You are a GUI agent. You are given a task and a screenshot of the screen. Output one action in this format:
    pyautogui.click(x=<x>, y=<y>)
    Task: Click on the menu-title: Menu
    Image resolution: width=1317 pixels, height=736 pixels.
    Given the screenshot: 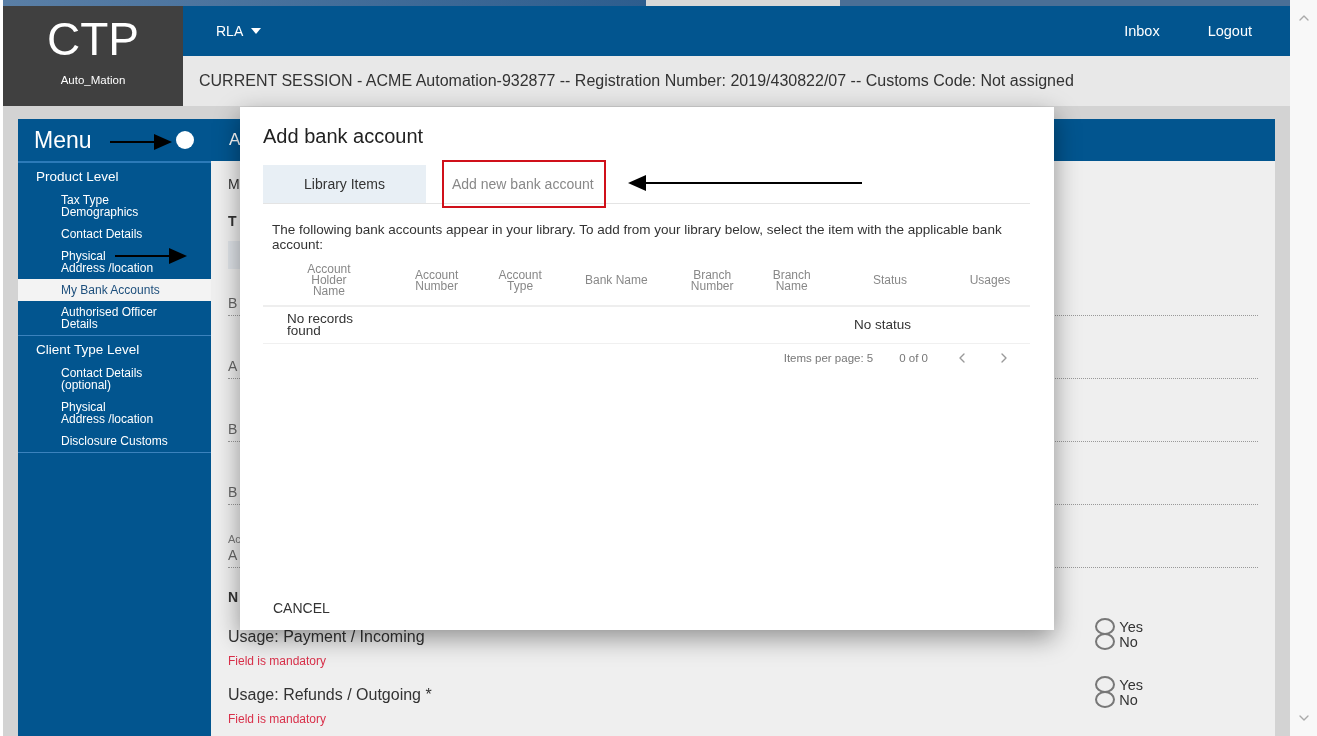 What is the action you would take?
    pyautogui.click(x=63, y=140)
    